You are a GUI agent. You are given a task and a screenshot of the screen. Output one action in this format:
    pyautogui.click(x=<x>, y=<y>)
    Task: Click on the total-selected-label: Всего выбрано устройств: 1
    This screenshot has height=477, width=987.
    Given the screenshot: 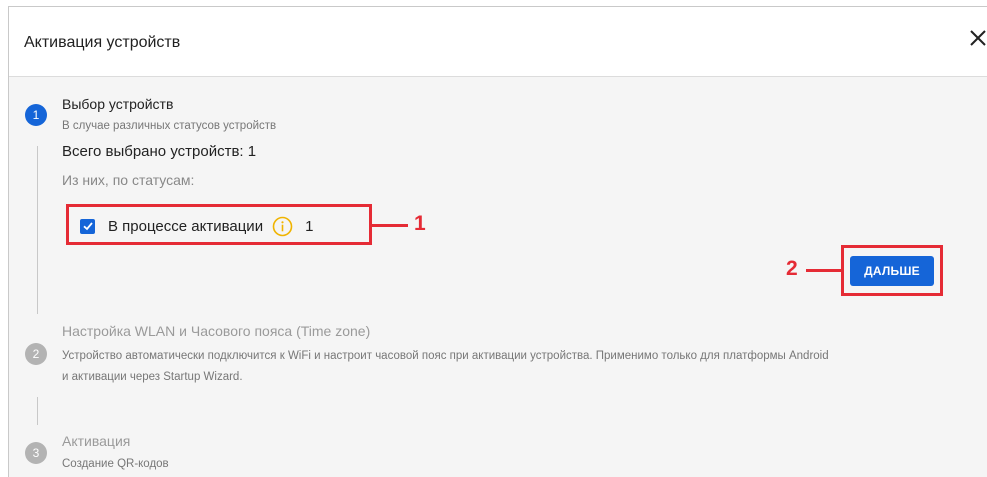 What is the action you would take?
    pyautogui.click(x=159, y=151)
    